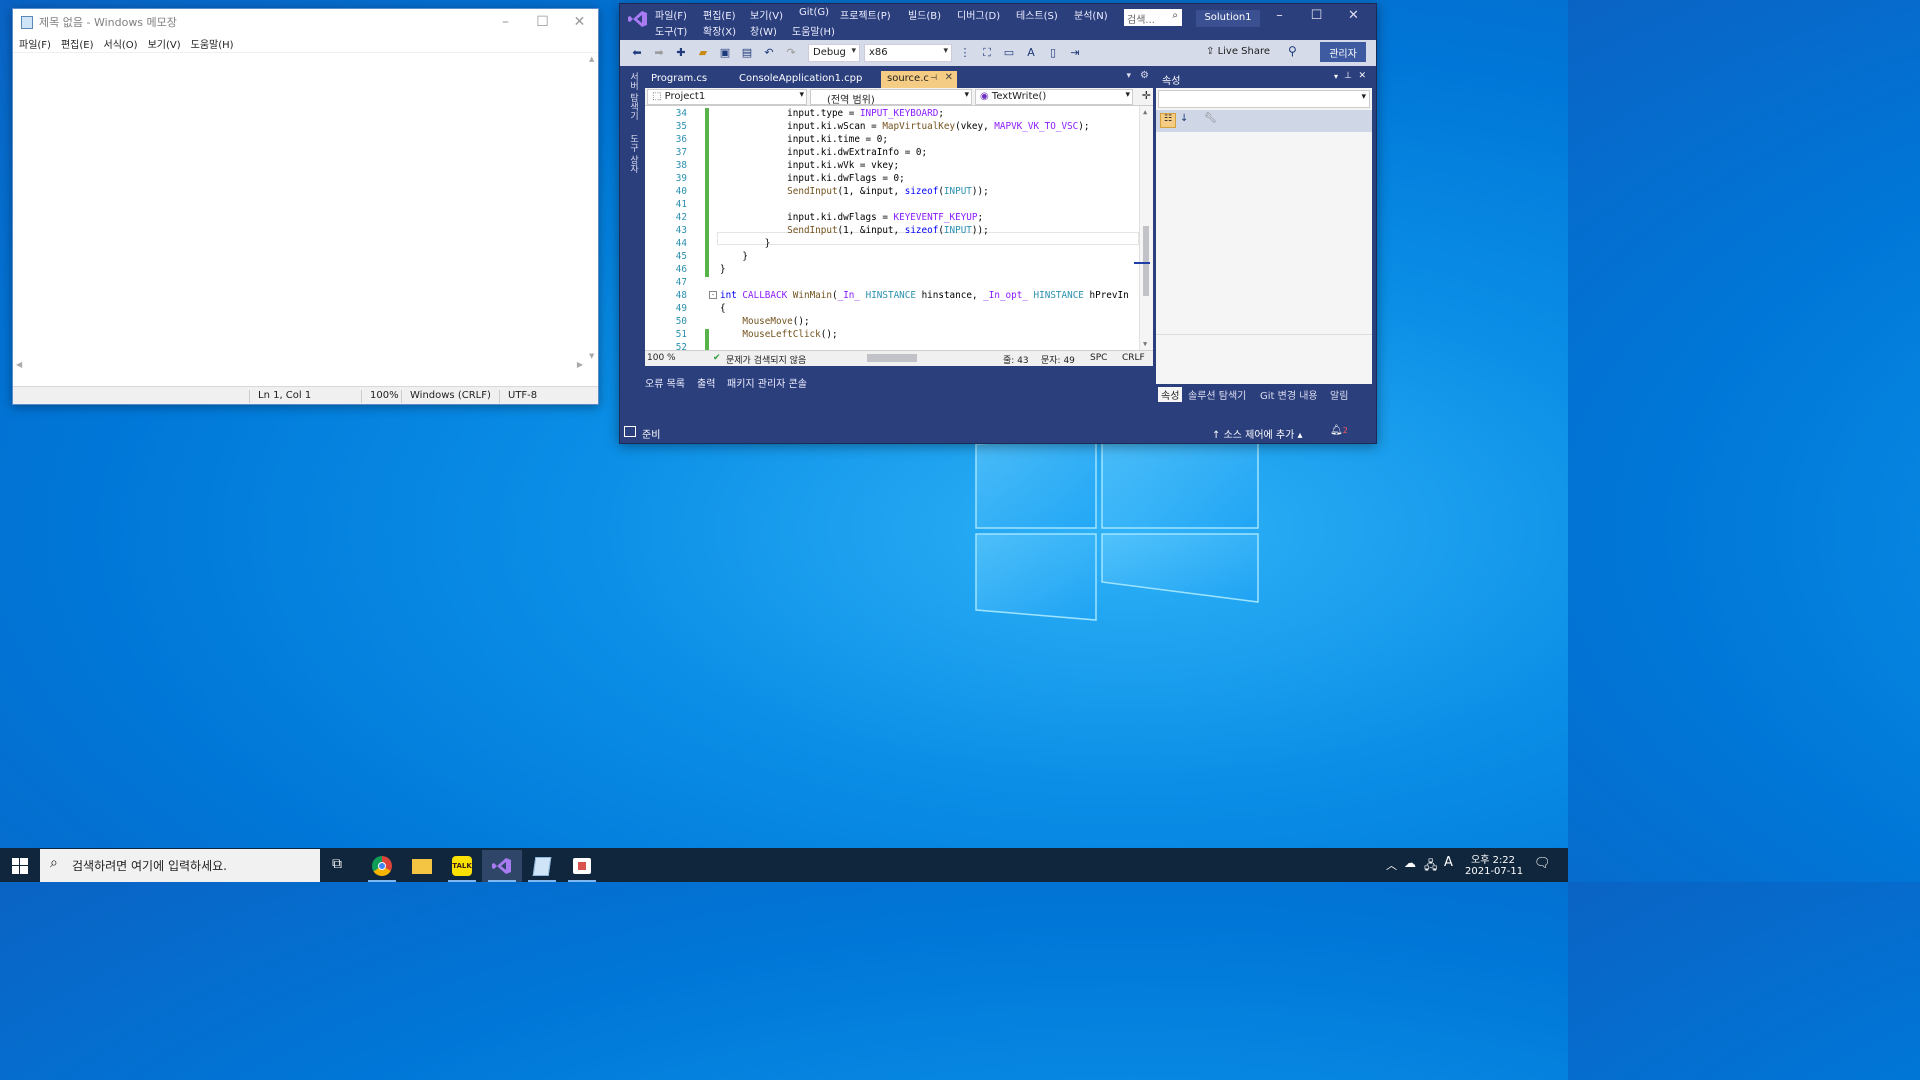 The image size is (1920, 1080). I want to click on panel-menu-icon: ▾, so click(1336, 76).